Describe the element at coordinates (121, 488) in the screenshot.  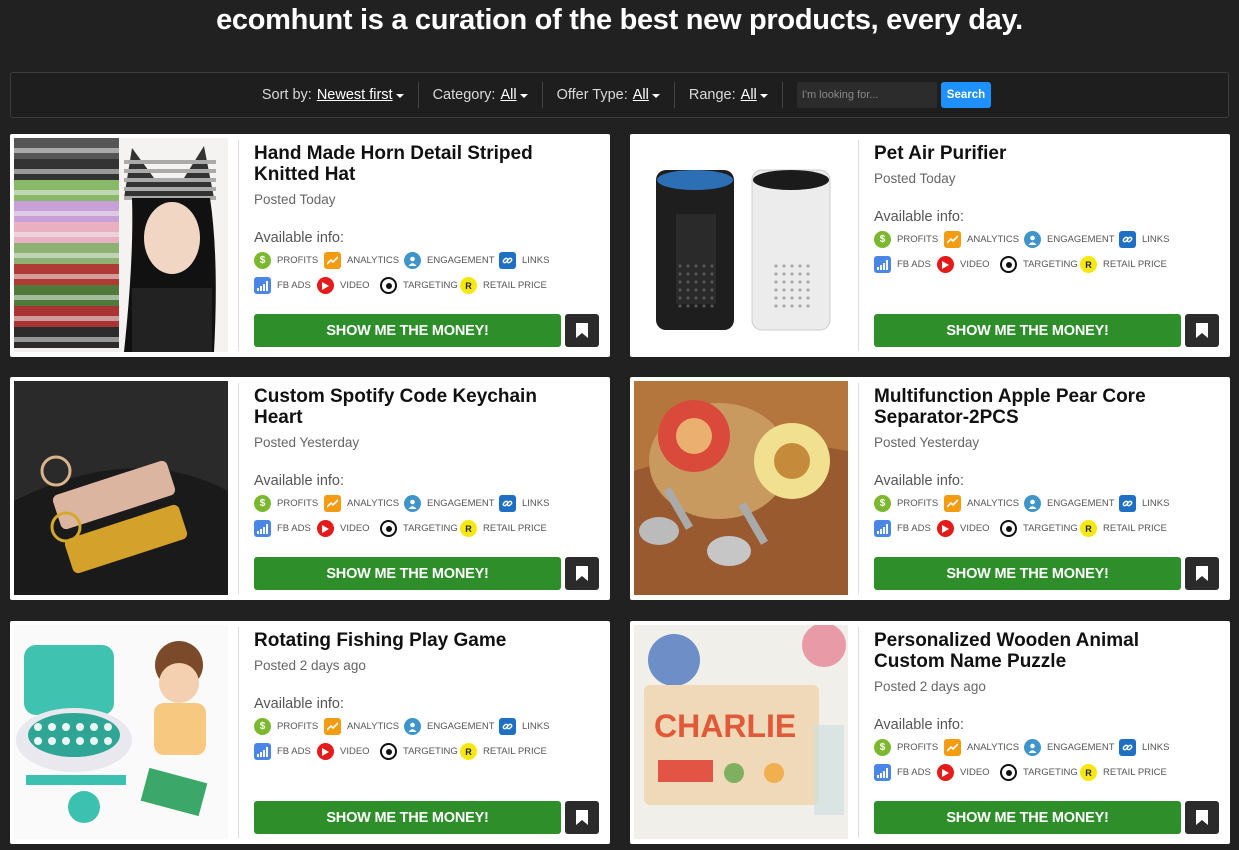
I see `product-image-keychain` at that location.